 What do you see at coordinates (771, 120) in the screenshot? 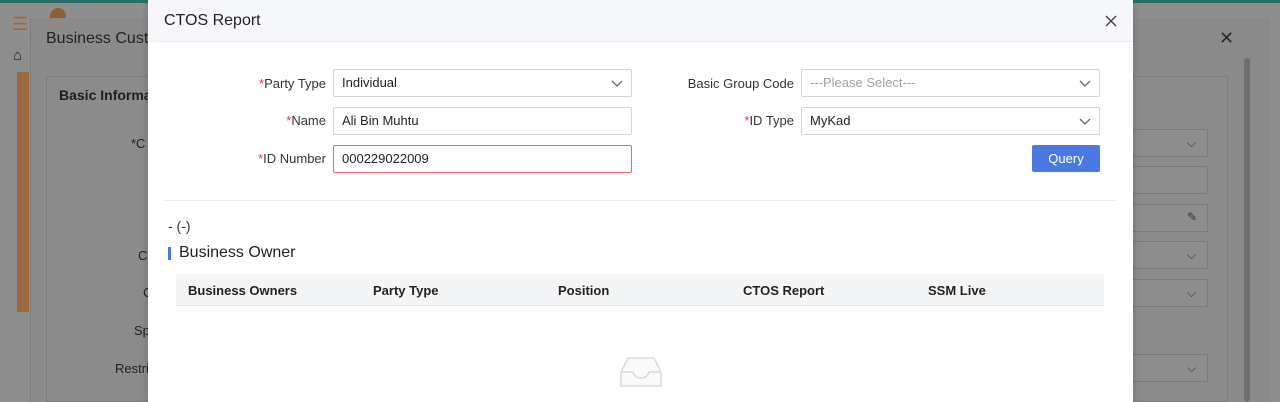
I see `id-type-label-text: ID Type` at bounding box center [771, 120].